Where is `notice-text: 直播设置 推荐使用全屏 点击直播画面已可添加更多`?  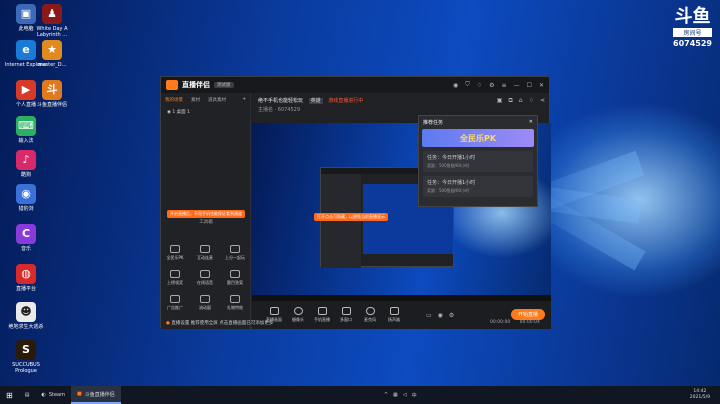 notice-text: 直播设置 推荐使用全屏 点击直播画面已可添加更多 is located at coordinates (222, 323).